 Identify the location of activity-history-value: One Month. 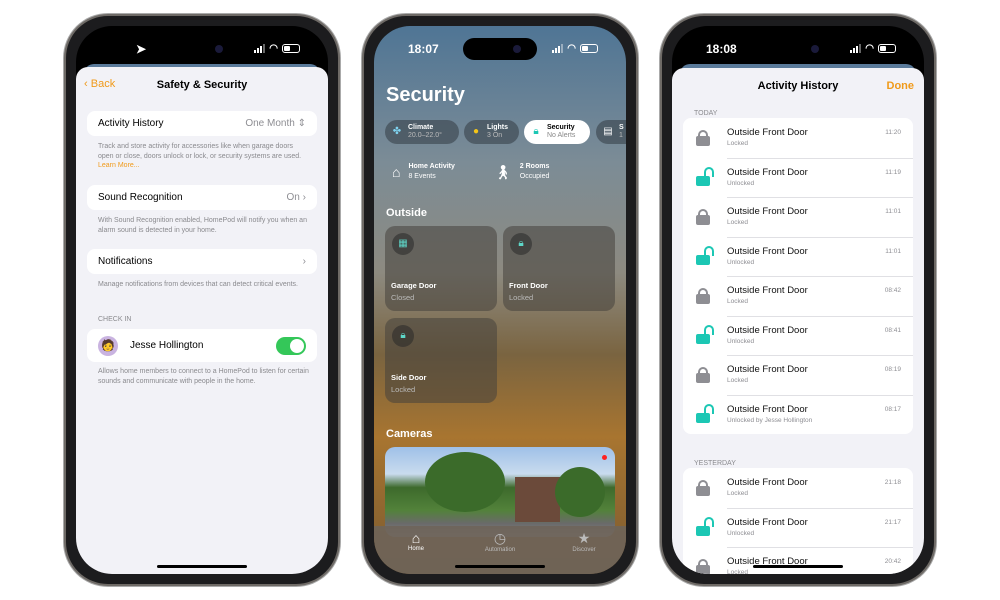
(270, 123).